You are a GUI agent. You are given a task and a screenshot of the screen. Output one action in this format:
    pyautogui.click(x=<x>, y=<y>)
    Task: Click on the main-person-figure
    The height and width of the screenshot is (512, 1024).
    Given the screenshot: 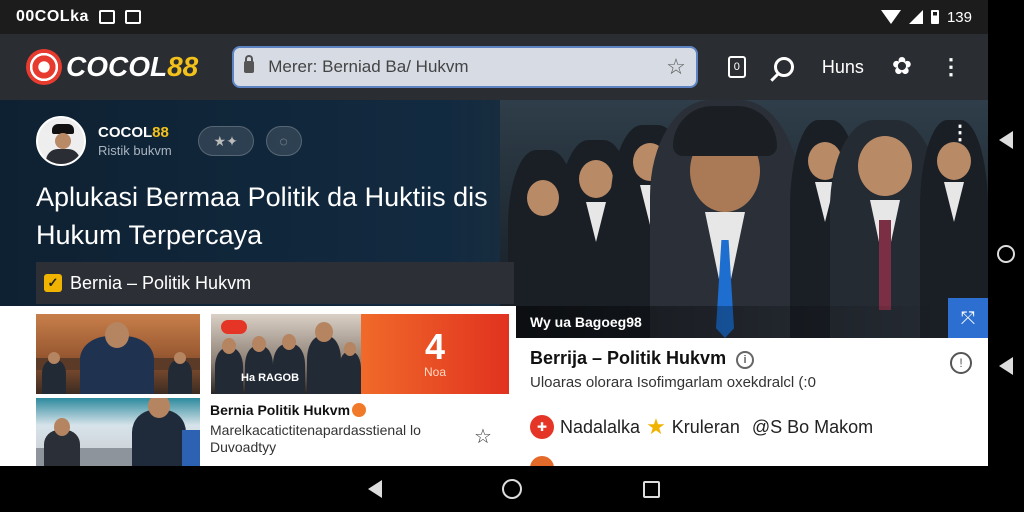 What is the action you would take?
    pyautogui.click(x=725, y=220)
    